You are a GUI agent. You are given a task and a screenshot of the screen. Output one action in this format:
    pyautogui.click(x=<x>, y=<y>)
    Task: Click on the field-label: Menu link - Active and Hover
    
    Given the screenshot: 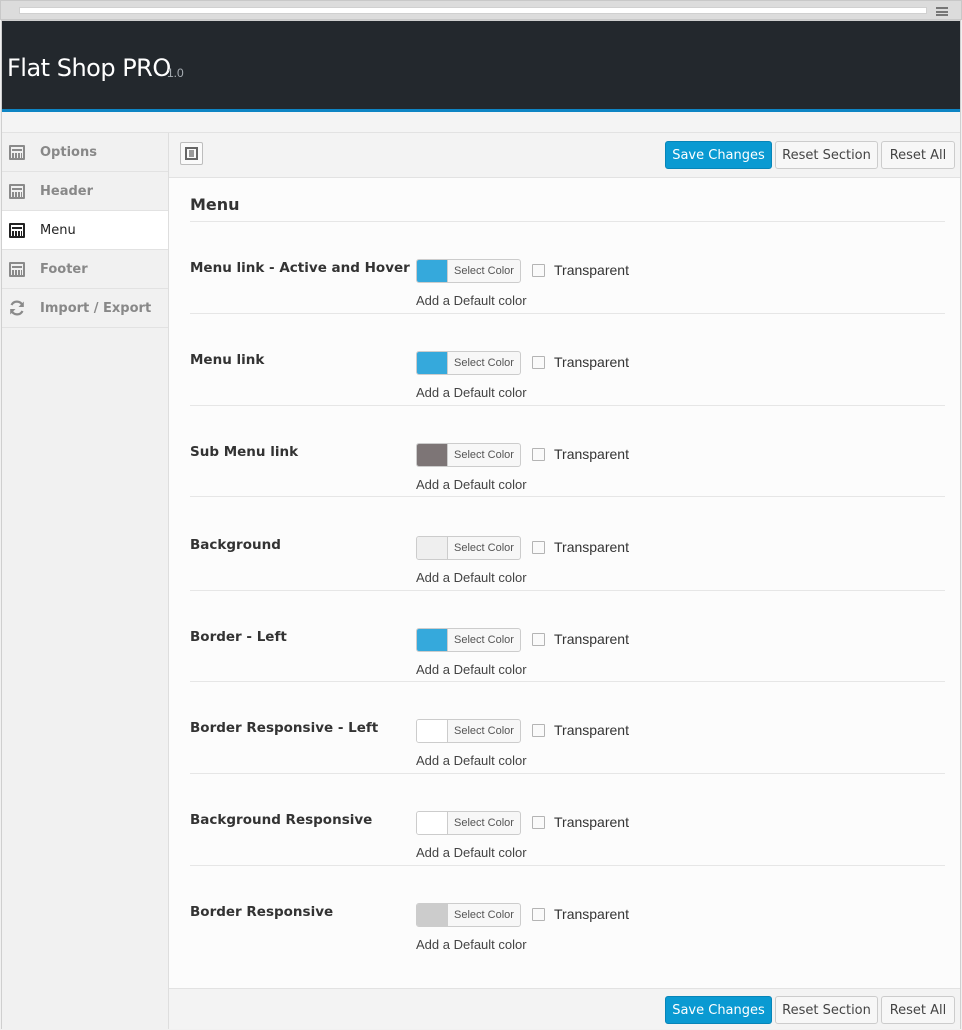 What is the action you would take?
    pyautogui.click(x=300, y=268)
    